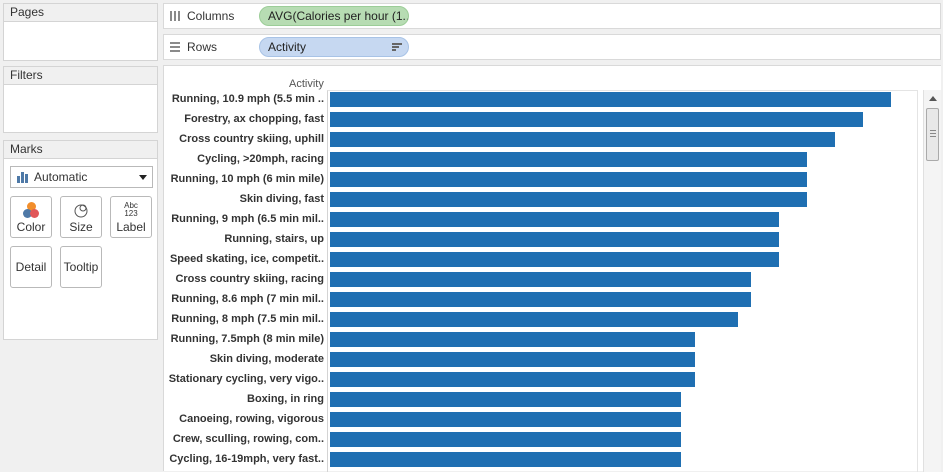  Describe the element at coordinates (244, 439) in the screenshot. I see `row-label: Crew, sculling, rowing, com..` at that location.